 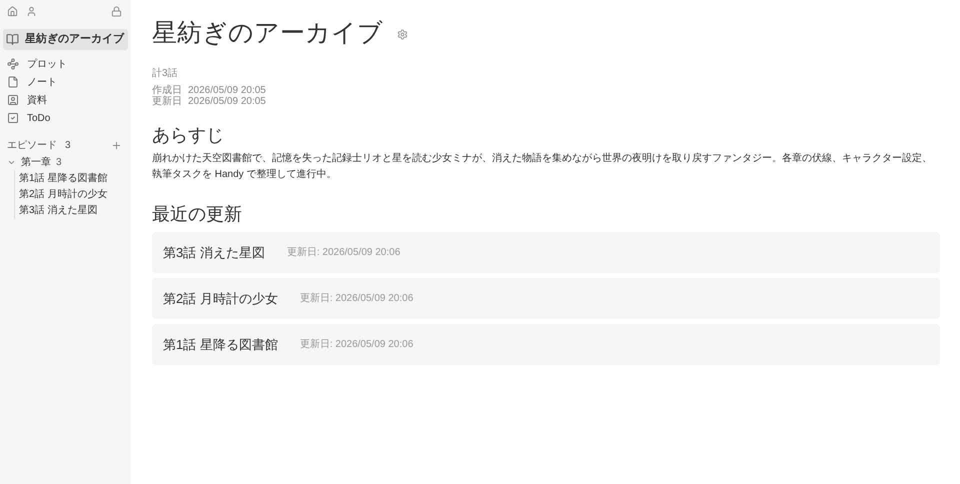 I want to click on card-title: 第1話 星降る図書館, so click(x=220, y=345).